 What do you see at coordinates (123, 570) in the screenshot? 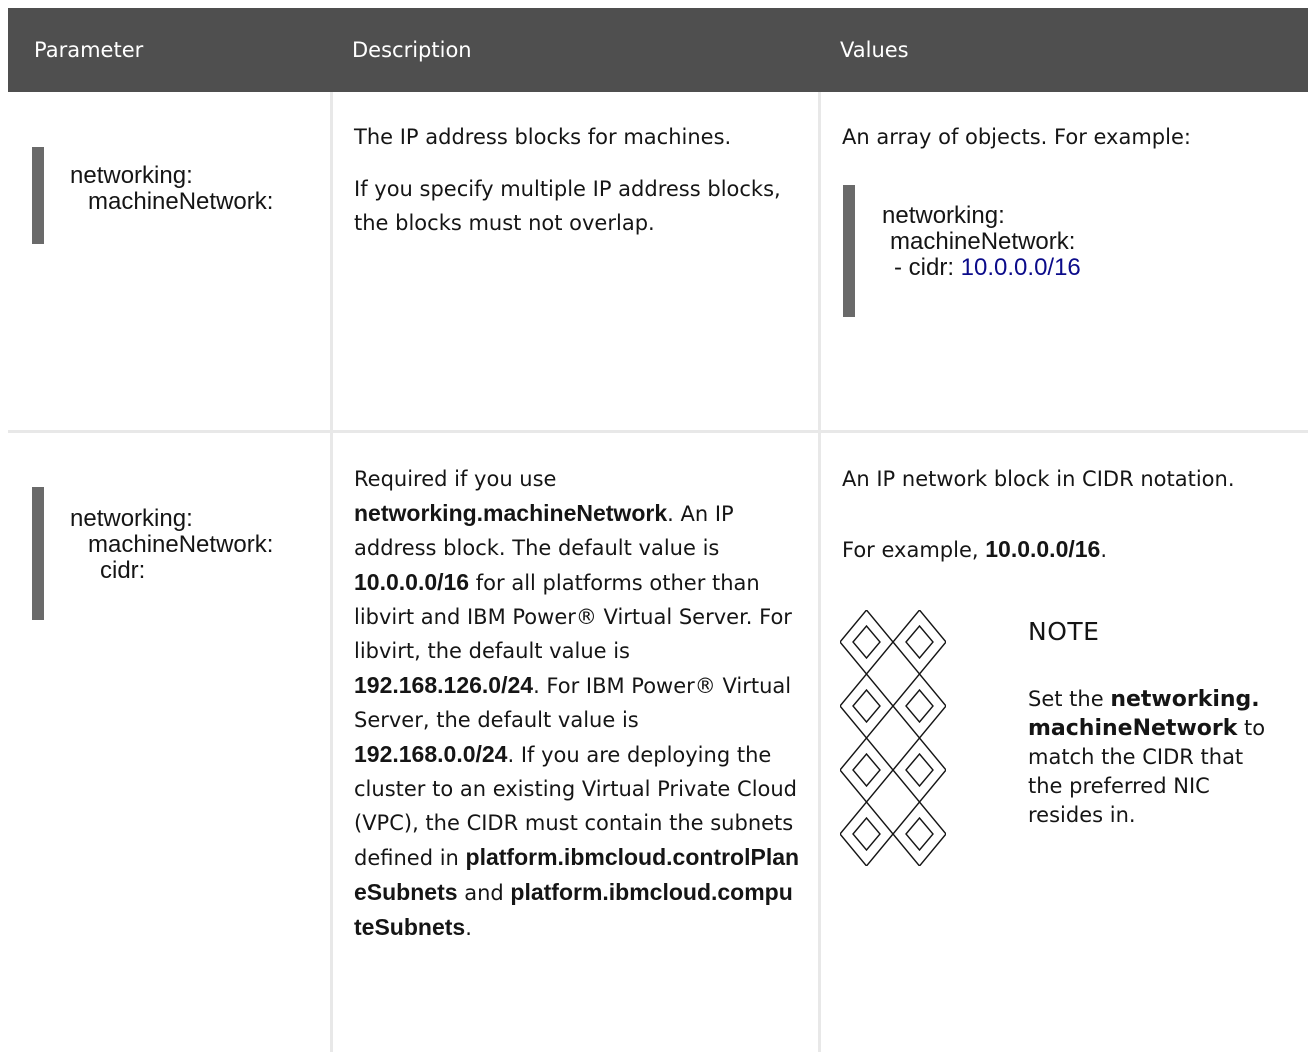
I see `code-line: cidr:` at bounding box center [123, 570].